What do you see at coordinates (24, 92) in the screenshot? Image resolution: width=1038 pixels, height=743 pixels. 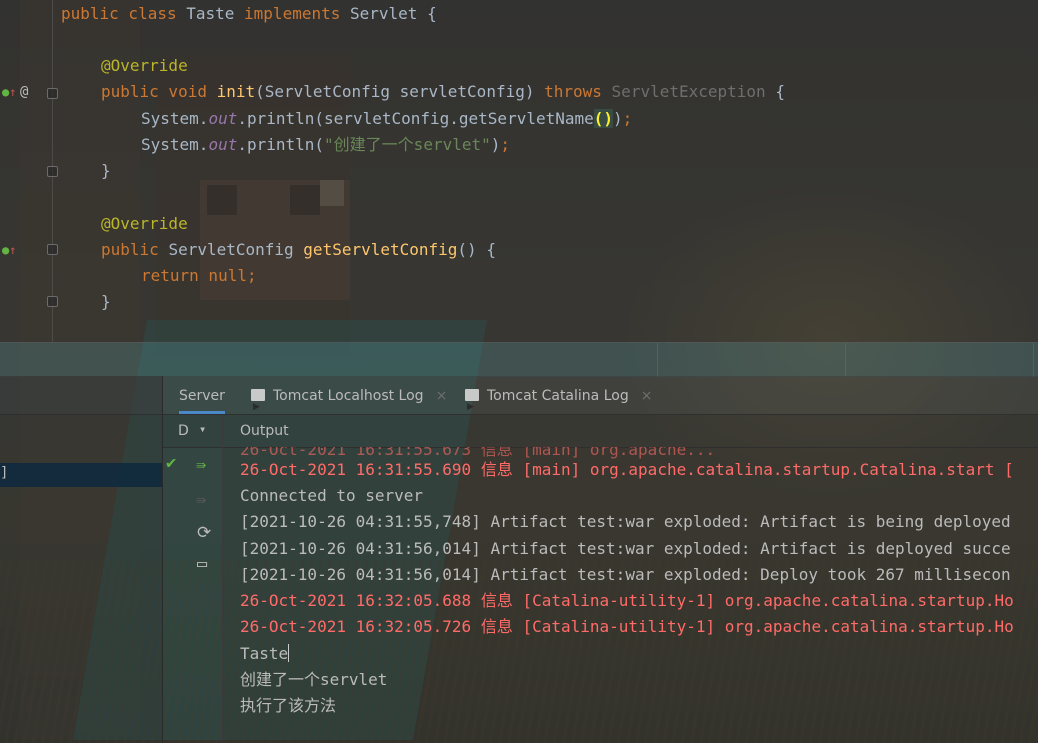 I see `override-marker-icon: @` at bounding box center [24, 92].